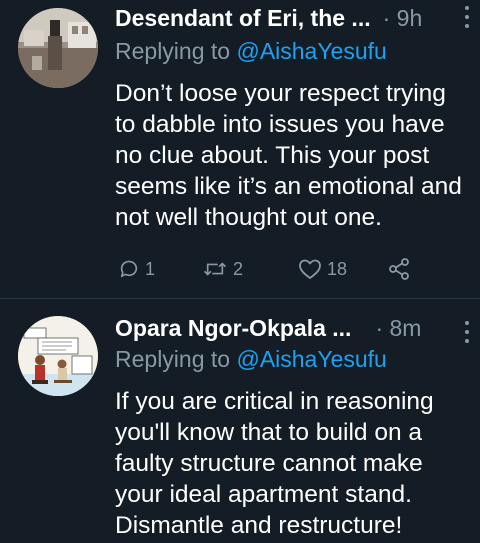 The image size is (480, 543). Describe the element at coordinates (280, 269) in the screenshot. I see `tweet-actions: 1 2 18` at that location.